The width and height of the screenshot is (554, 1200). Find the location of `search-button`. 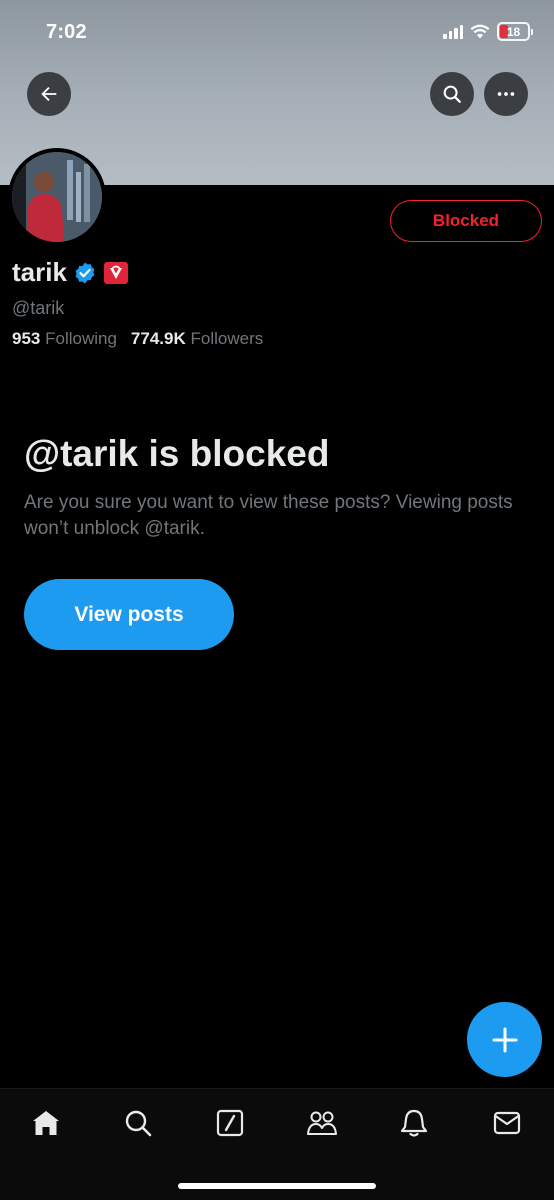

search-button is located at coordinates (452, 94).